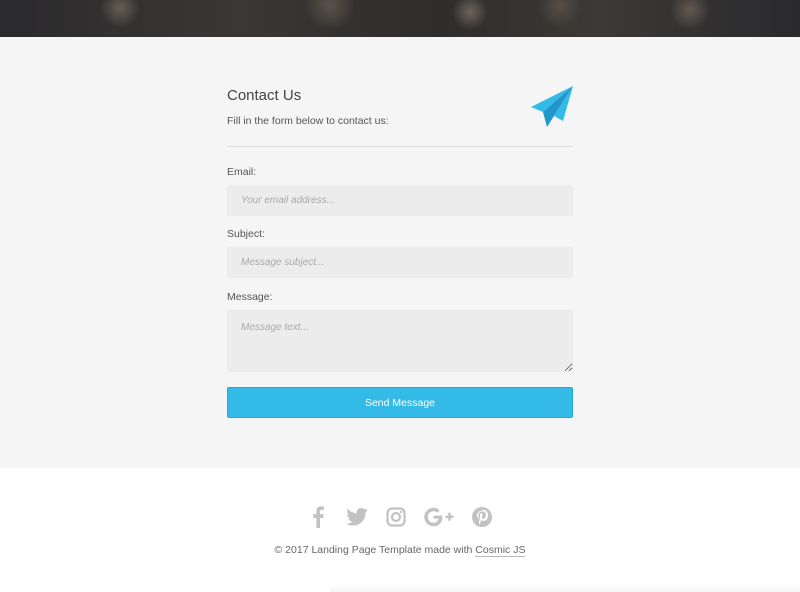 This screenshot has width=800, height=592. Describe the element at coordinates (242, 172) in the screenshot. I see `email-label: Email:` at that location.